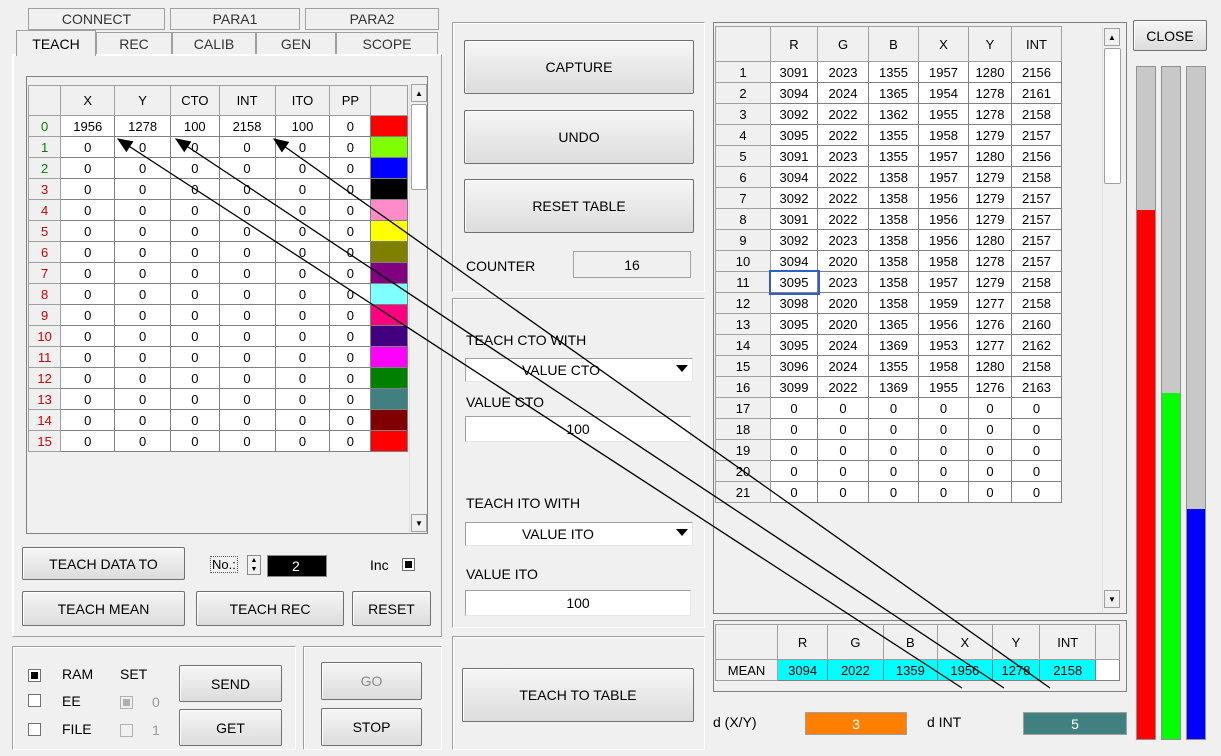 The image size is (1221, 756). I want to click on teach-table-row: 13 0 0 0 0 0 0, so click(217, 399).